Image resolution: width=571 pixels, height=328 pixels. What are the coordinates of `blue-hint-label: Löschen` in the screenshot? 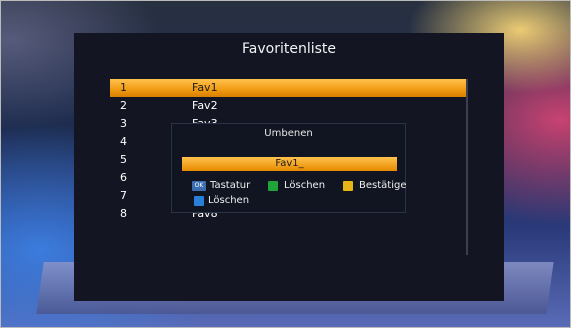 It's located at (229, 200).